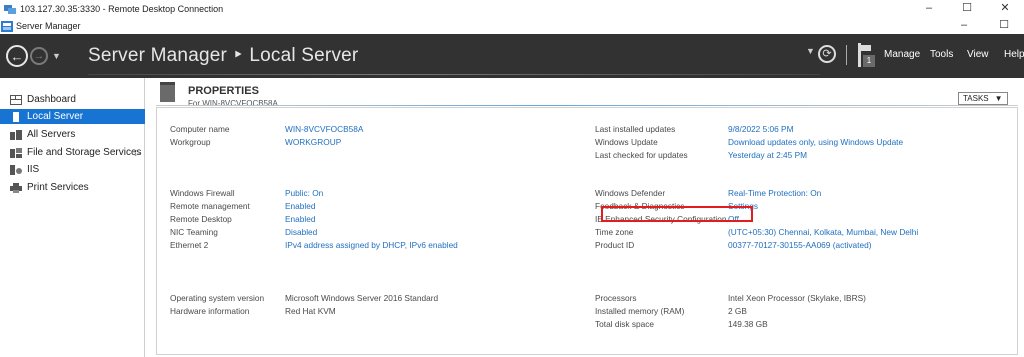 This screenshot has height=357, width=1024. Describe the element at coordinates (616, 298) in the screenshot. I see `property-label: Processors` at that location.